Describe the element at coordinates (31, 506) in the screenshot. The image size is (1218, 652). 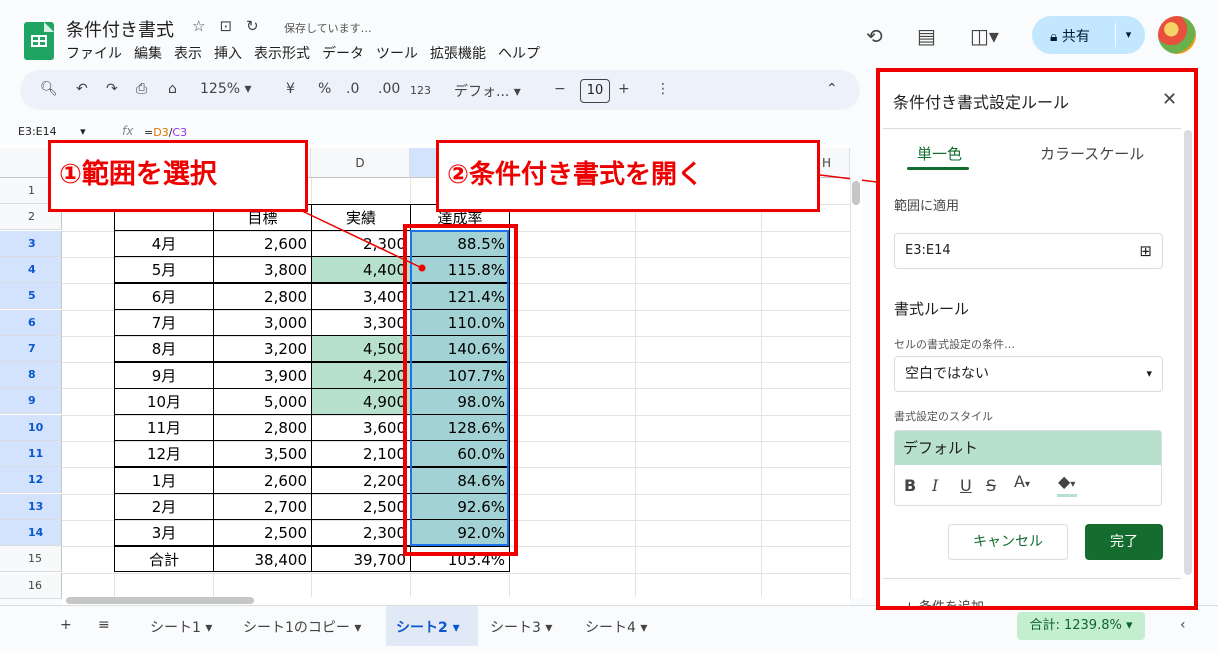
I see `row-header: 13` at that location.